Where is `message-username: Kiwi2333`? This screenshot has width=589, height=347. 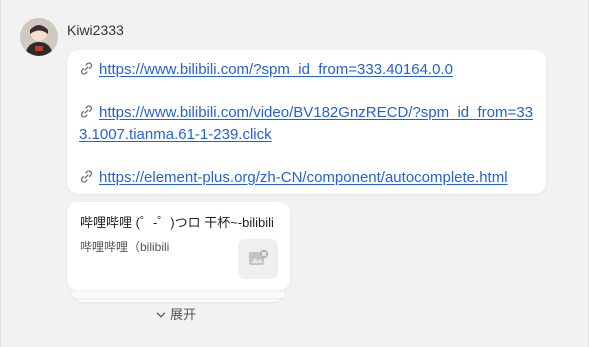 message-username: Kiwi2333 is located at coordinates (95, 30).